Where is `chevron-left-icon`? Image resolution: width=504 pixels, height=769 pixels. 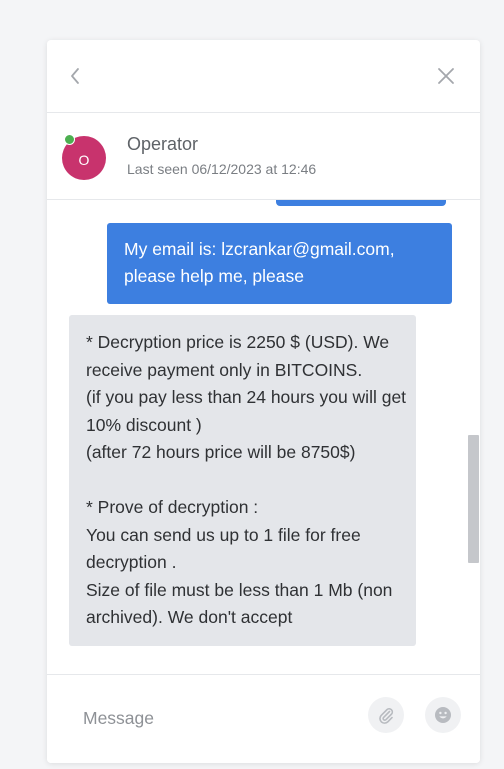 chevron-left-icon is located at coordinates (75, 76).